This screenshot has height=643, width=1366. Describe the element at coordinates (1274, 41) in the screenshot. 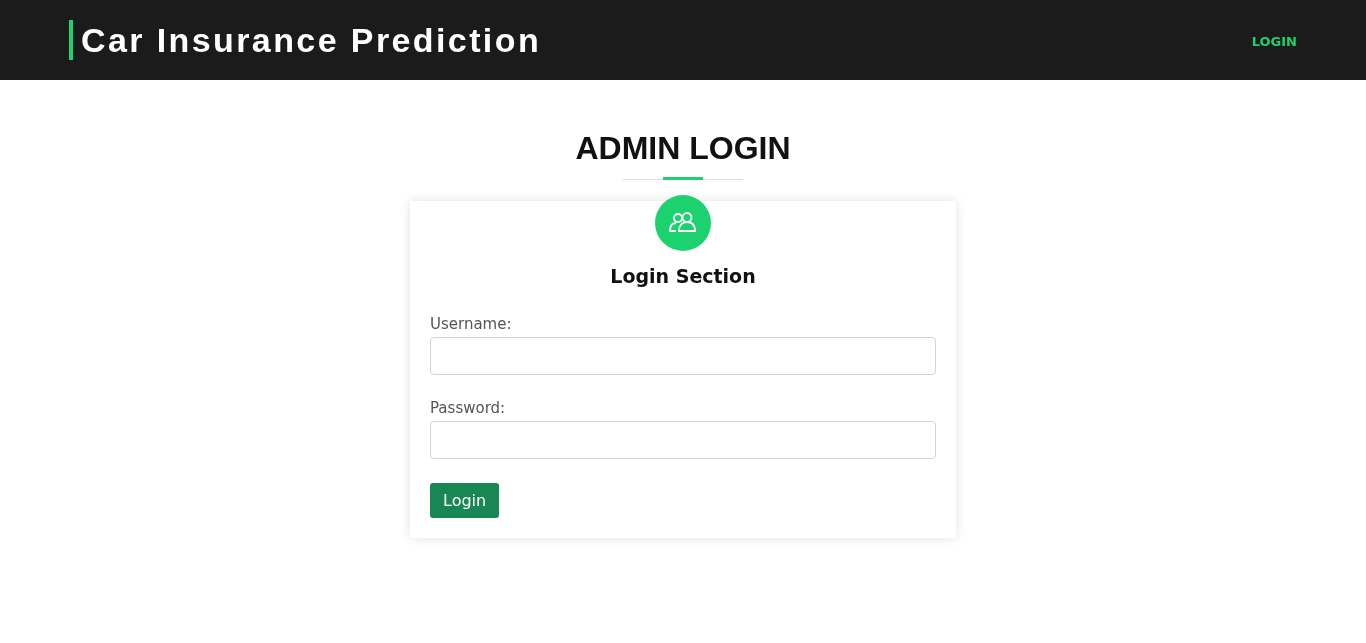

I see `nav-link: LOGIN` at that location.